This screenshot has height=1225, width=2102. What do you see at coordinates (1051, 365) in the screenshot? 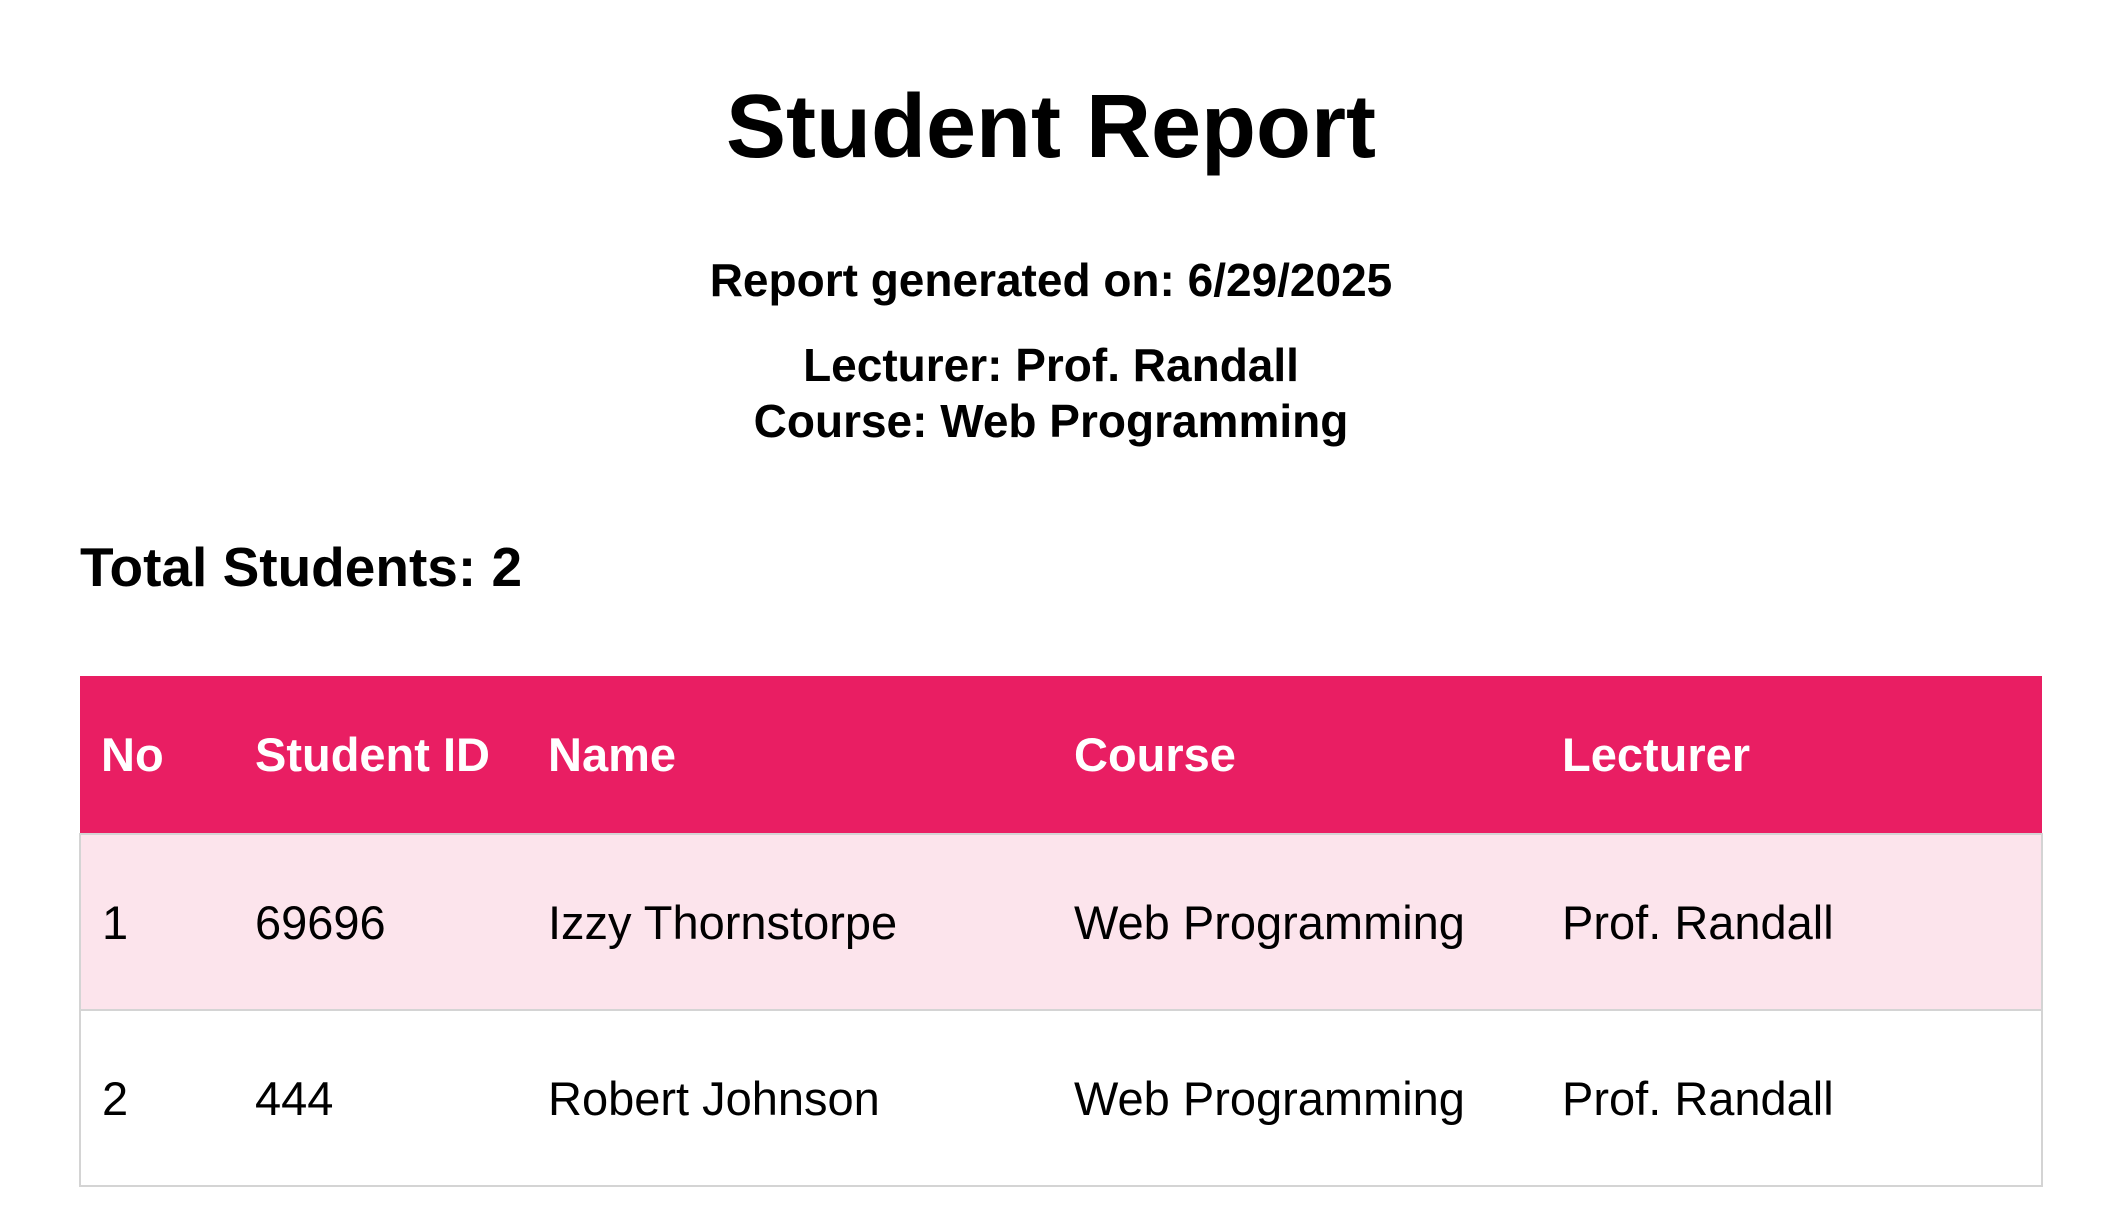
I see `report-lecturer: Lecturer: Prof. Randall` at bounding box center [1051, 365].